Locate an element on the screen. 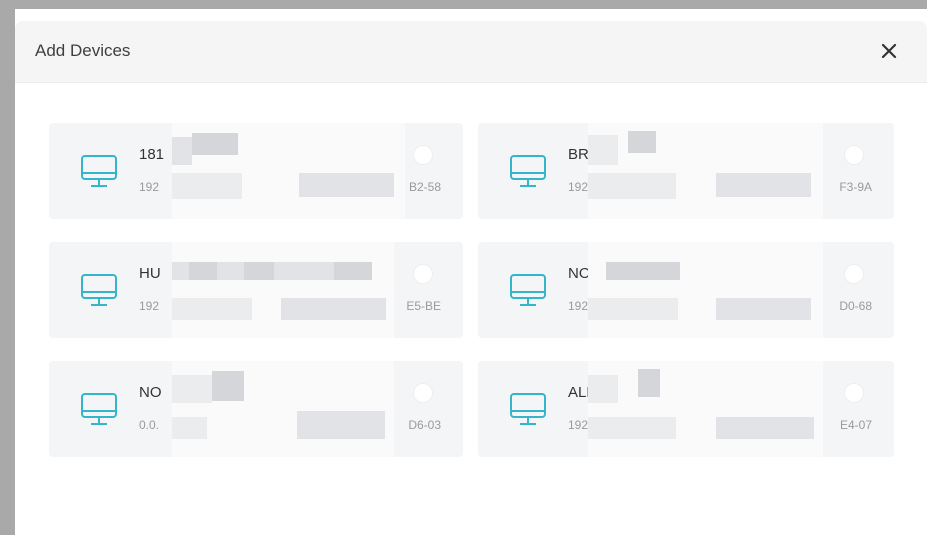 Image resolution: width=927 pixels, height=535 pixels. device-name: 181 is located at coordinates (152, 154).